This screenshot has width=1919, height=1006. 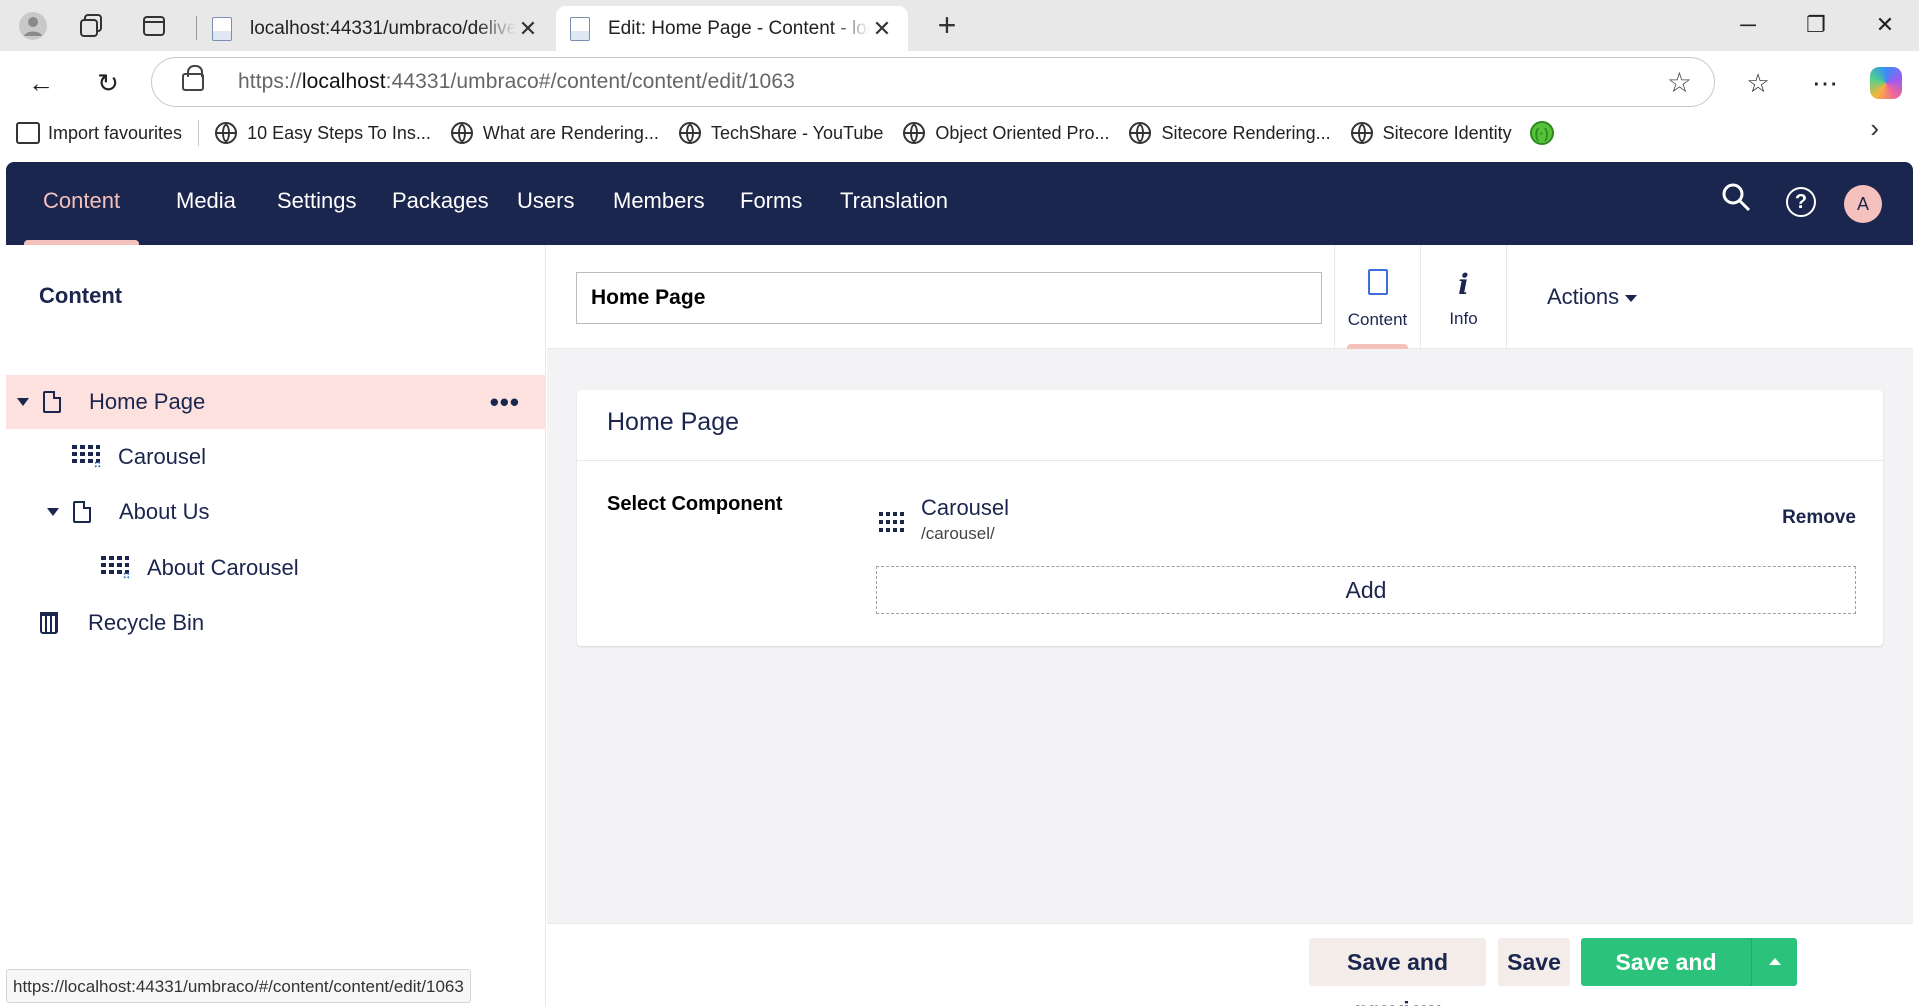 I want to click on tab-title: Edit: Home Page - Content - localhost, so click(x=739, y=28).